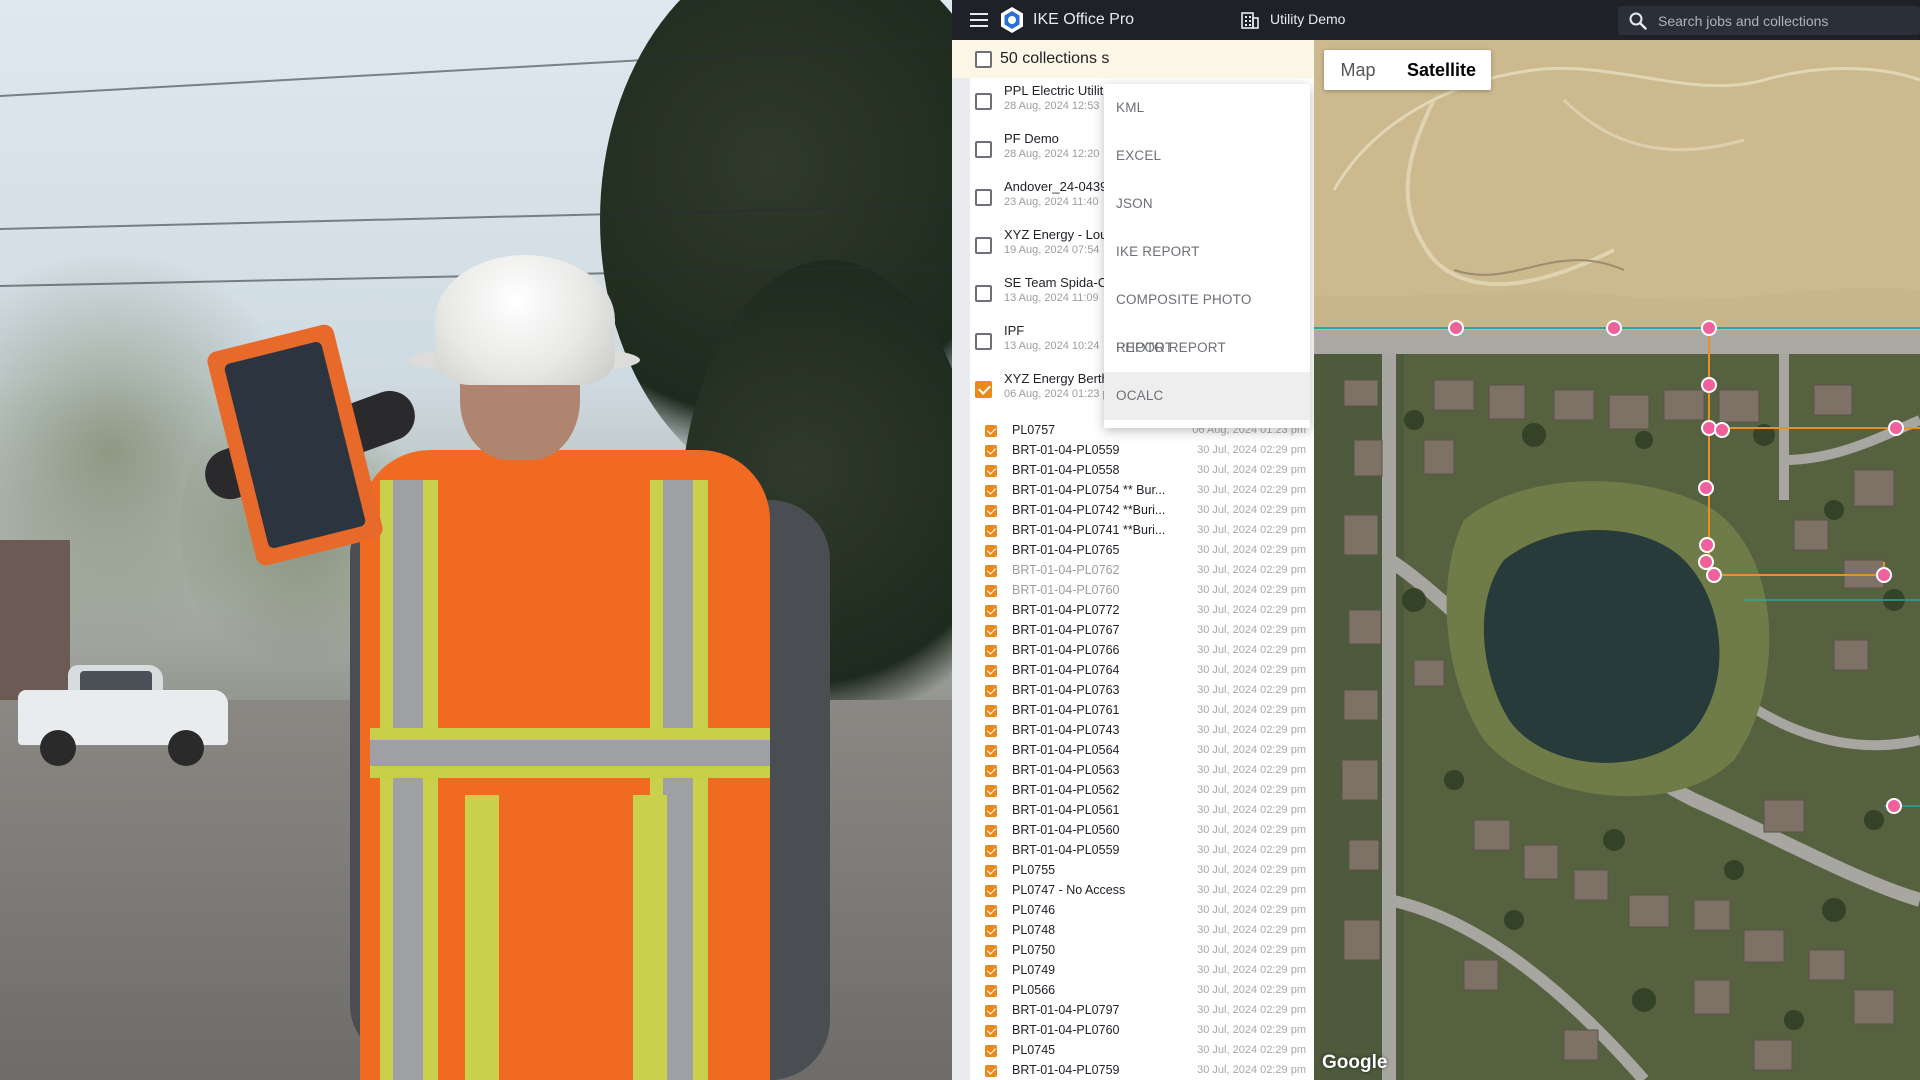 Image resolution: width=1920 pixels, height=1080 pixels. Describe the element at coordinates (1207, 252) in the screenshot. I see `export-option-ike-report: IKE REPORT` at that location.